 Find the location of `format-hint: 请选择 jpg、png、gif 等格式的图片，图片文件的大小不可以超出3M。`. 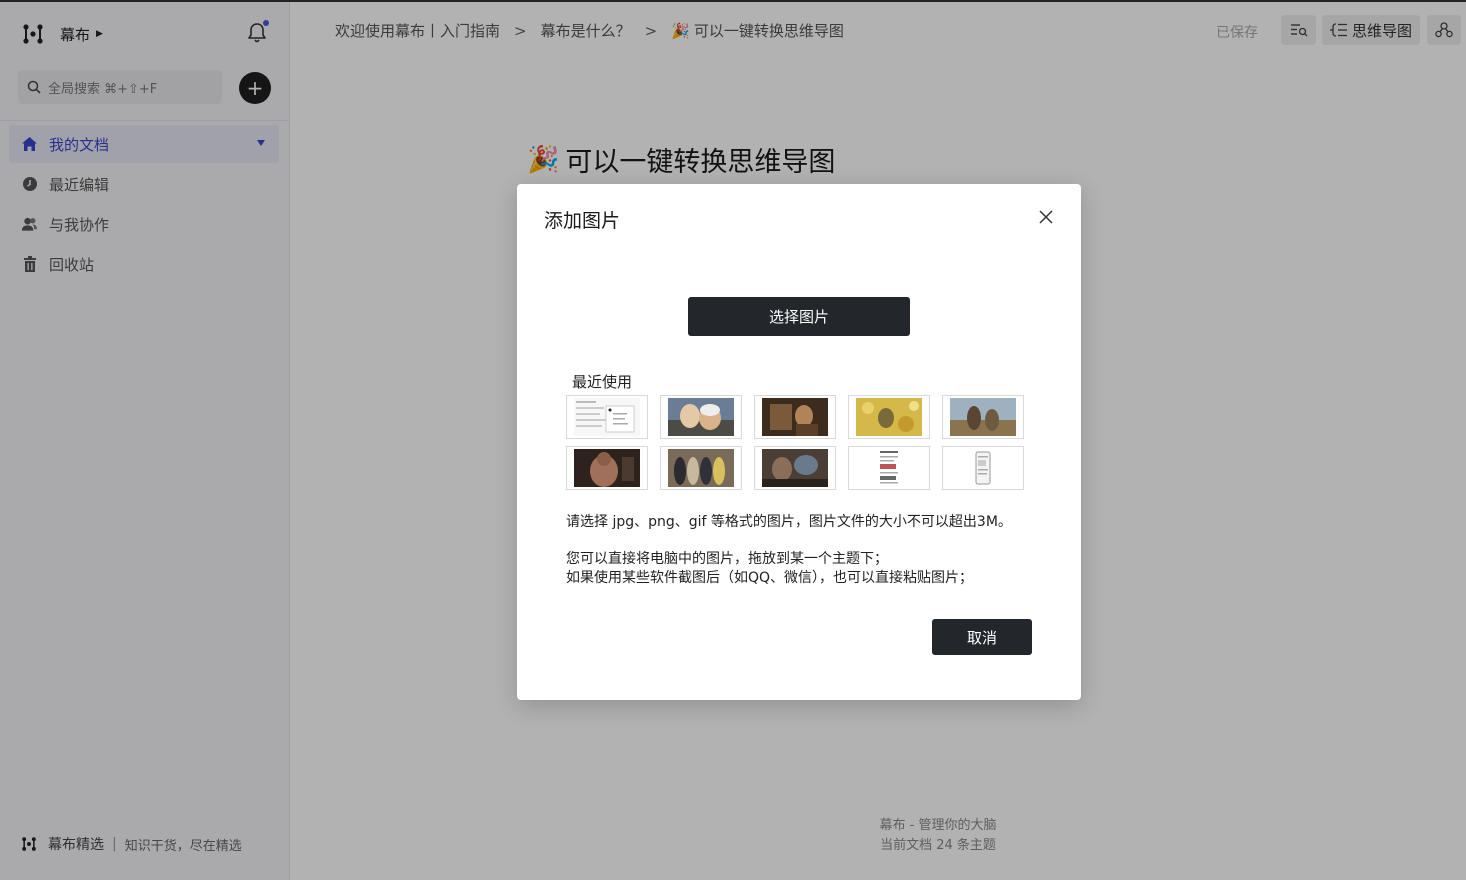

format-hint: 请选择 jpg、png、gif 等格式的图片，图片文件的大小不可以超出3M。 is located at coordinates (789, 522).